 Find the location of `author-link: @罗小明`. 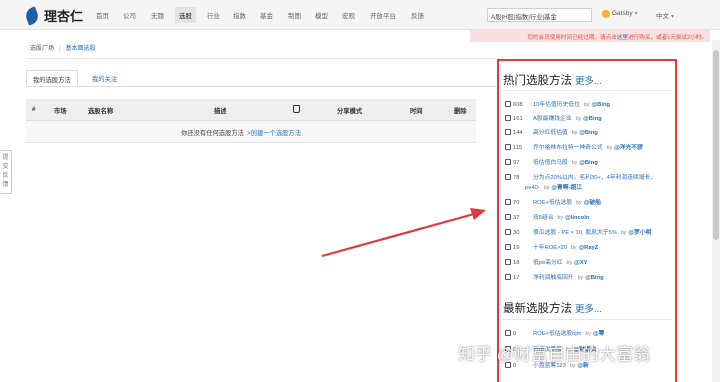

author-link: @罗小明 is located at coordinates (639, 233).